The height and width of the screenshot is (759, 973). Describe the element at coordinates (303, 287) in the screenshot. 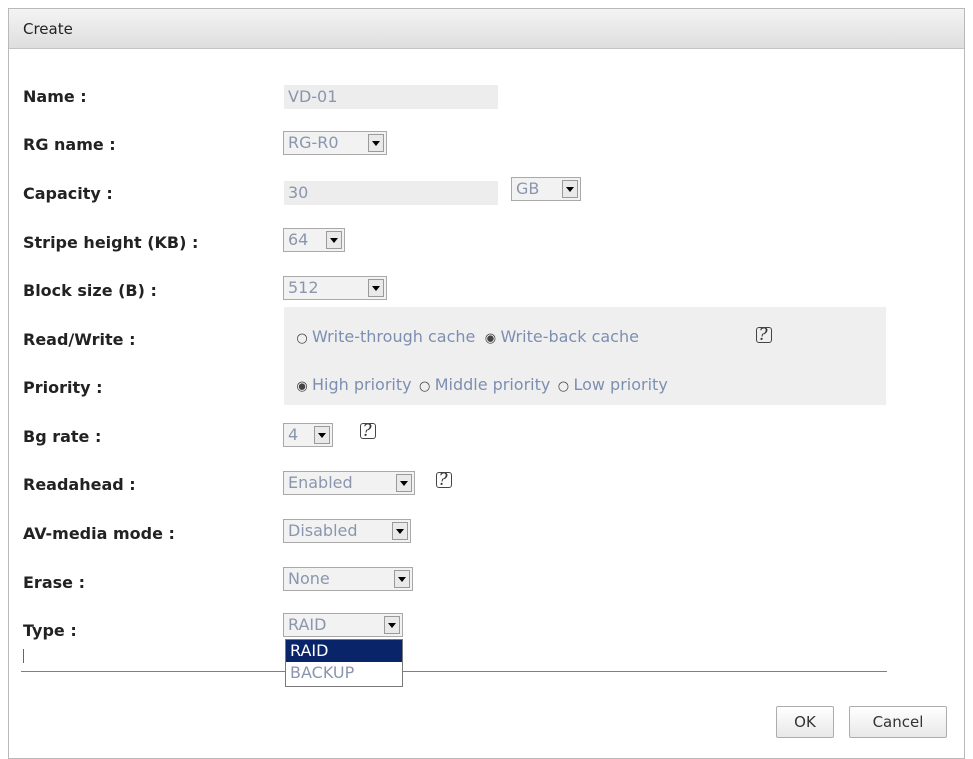

I see `block-size-value: 512` at that location.